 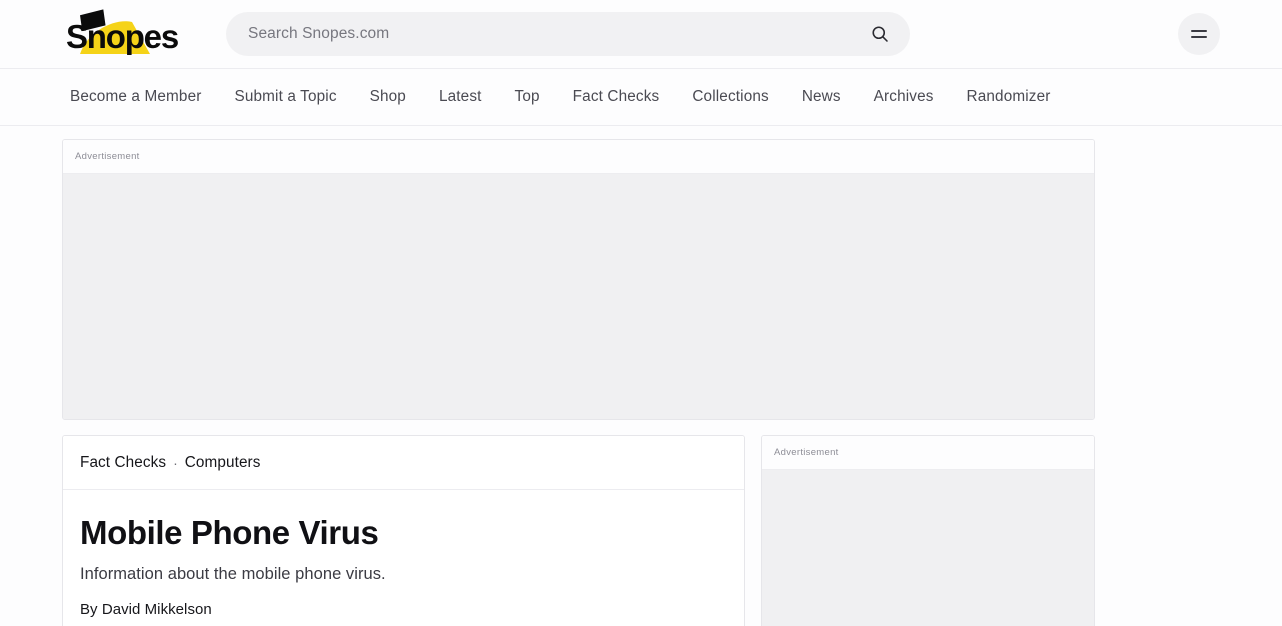 What do you see at coordinates (616, 97) in the screenshot?
I see `nav-item-fact-checks: Fact Checks` at bounding box center [616, 97].